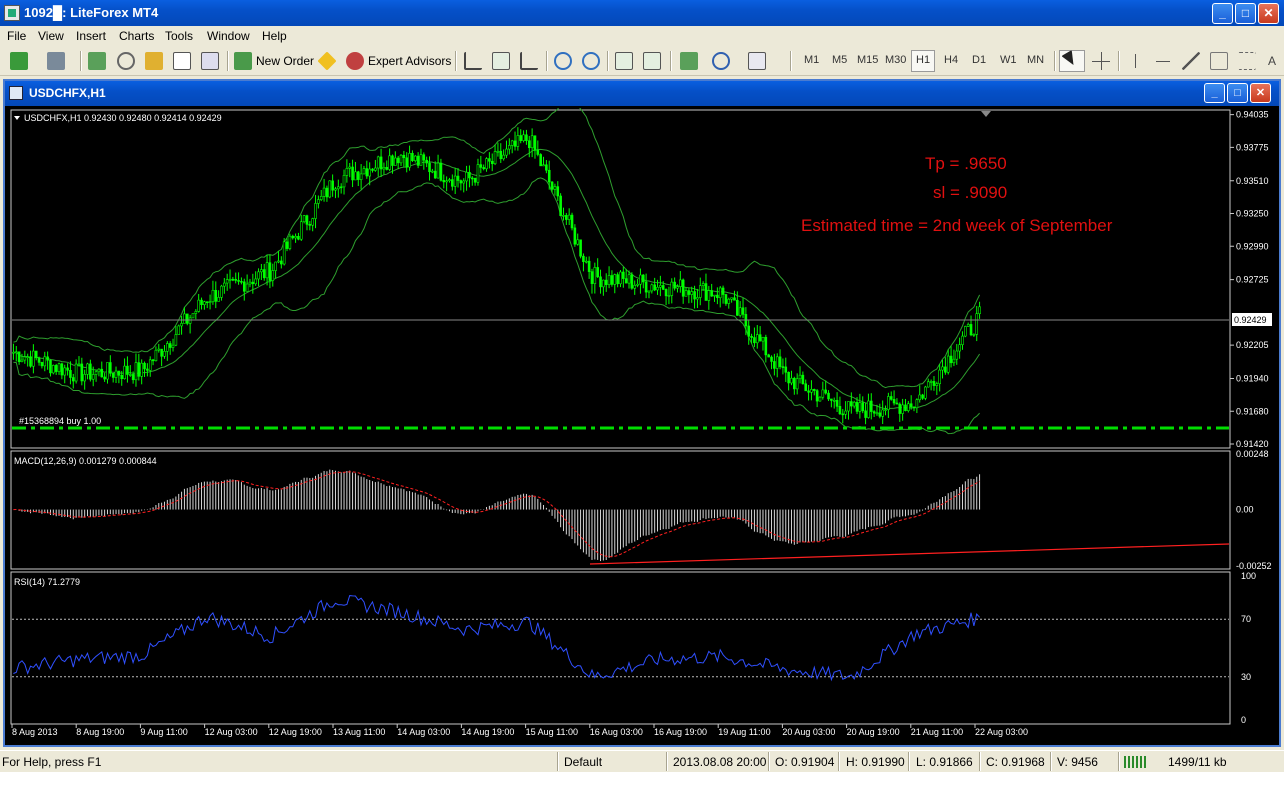  I want to click on navigator-icon, so click(126, 61).